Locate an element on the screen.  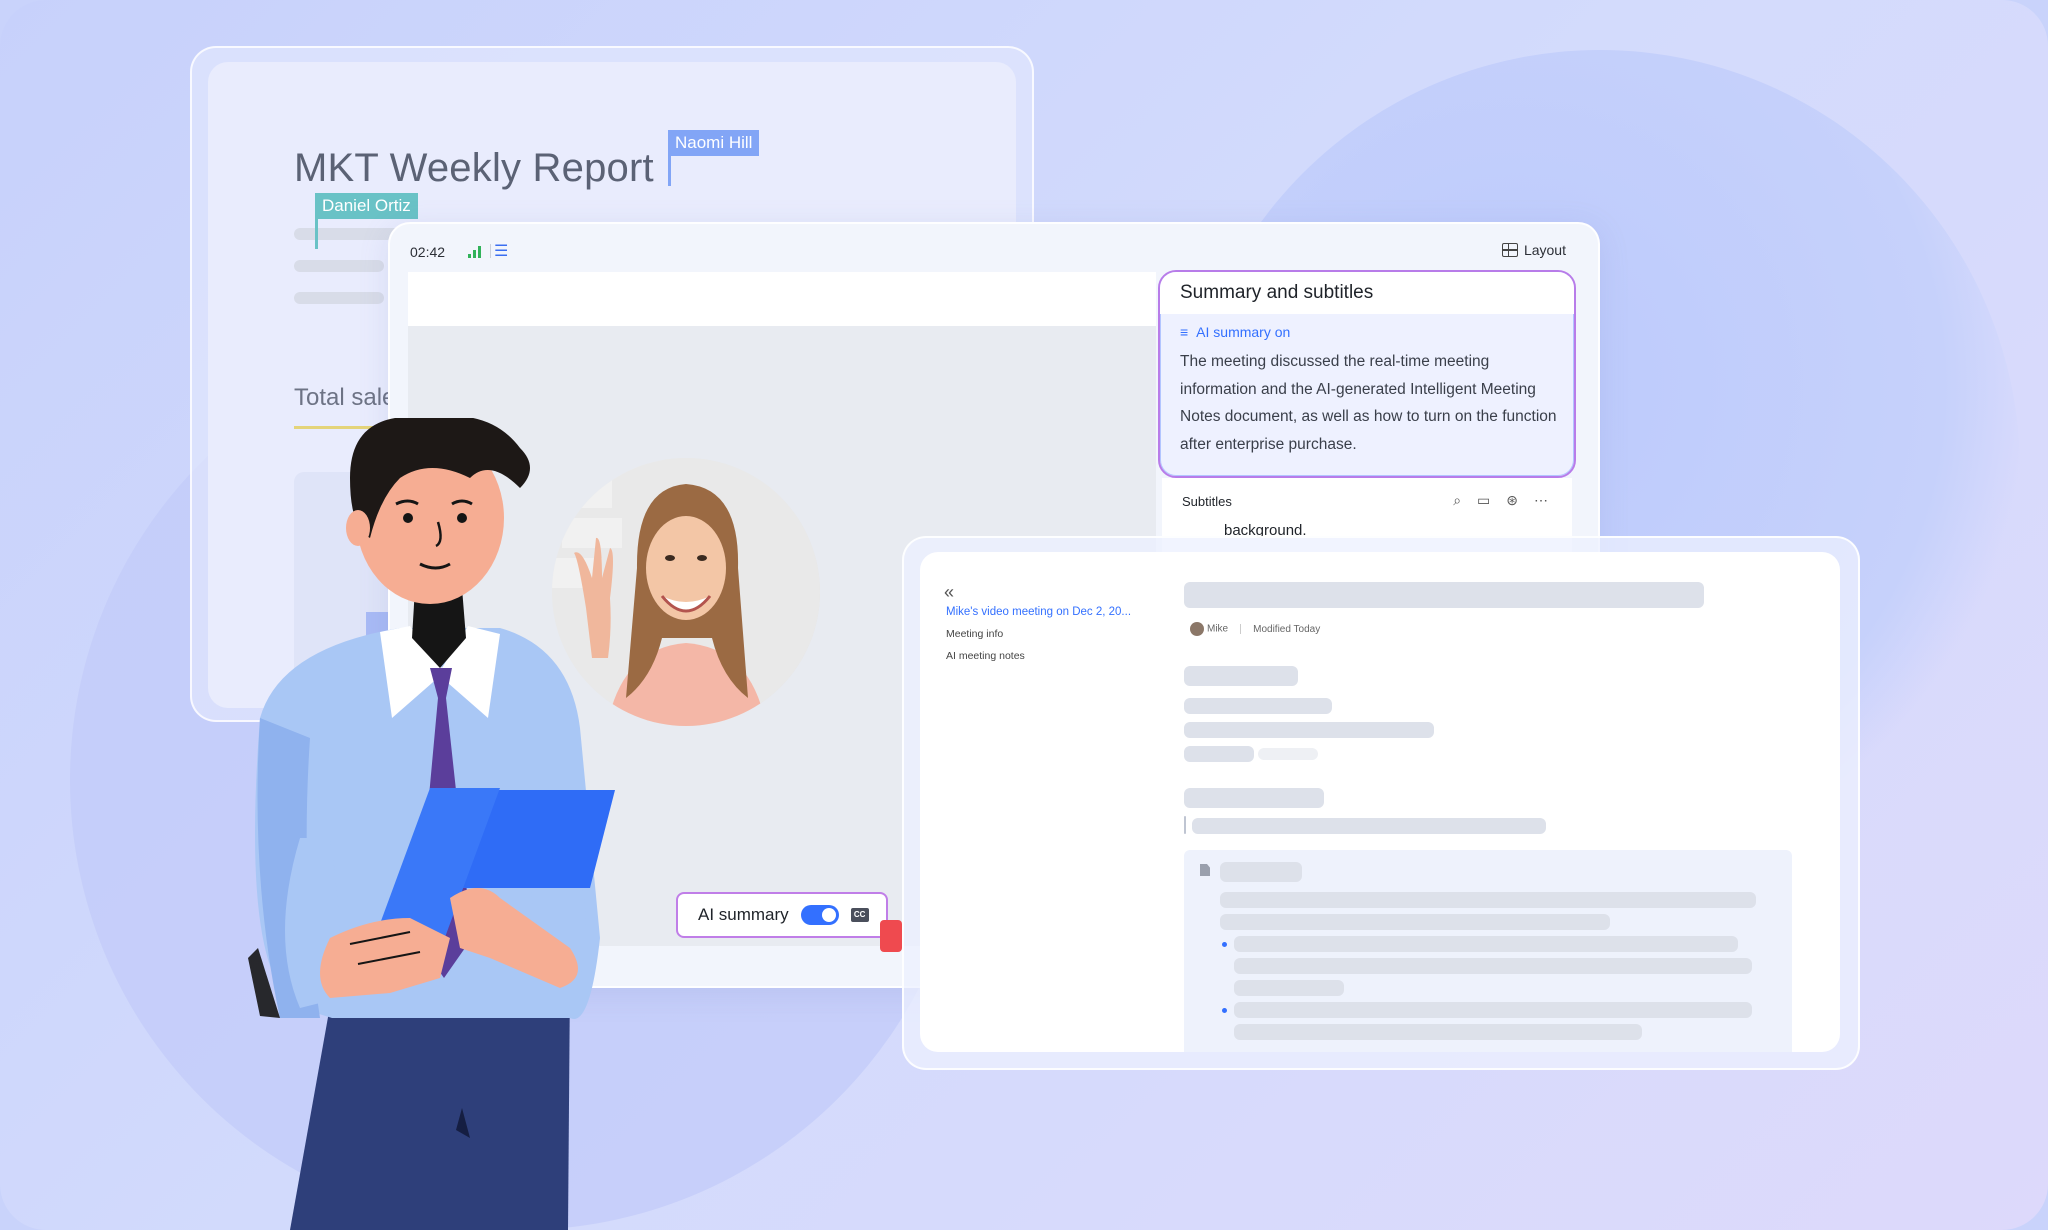
search-icon: ⌕ is located at coordinates (1457, 500).